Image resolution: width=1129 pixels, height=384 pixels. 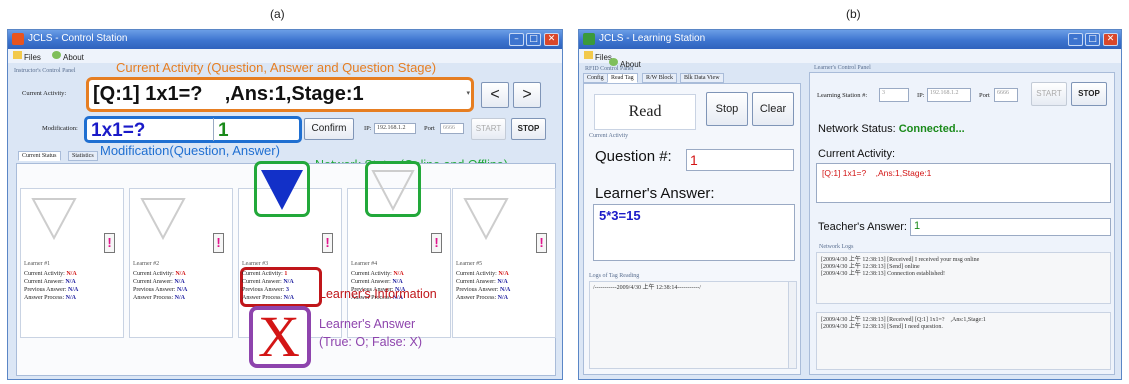 What do you see at coordinates (836, 247) in the screenshot?
I see `network-logs-title: Network Logs` at bounding box center [836, 247].